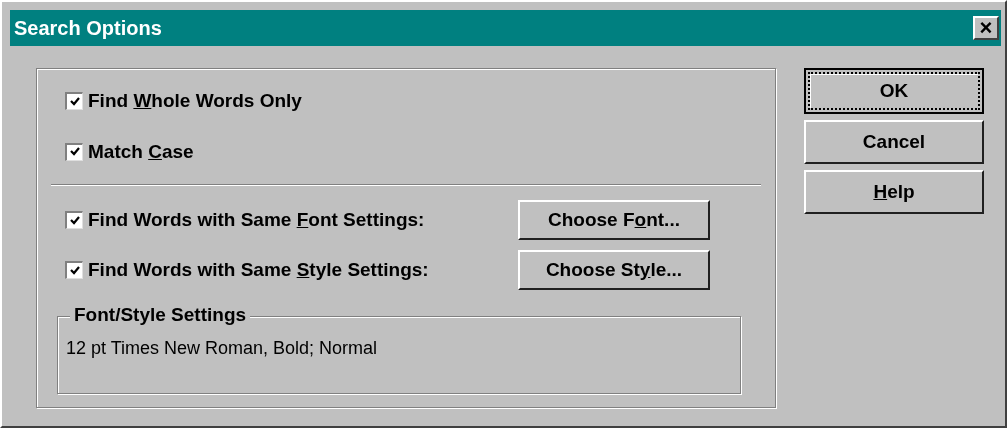 The width and height of the screenshot is (1007, 428). Describe the element at coordinates (986, 28) in the screenshot. I see `close-button: ×` at that location.